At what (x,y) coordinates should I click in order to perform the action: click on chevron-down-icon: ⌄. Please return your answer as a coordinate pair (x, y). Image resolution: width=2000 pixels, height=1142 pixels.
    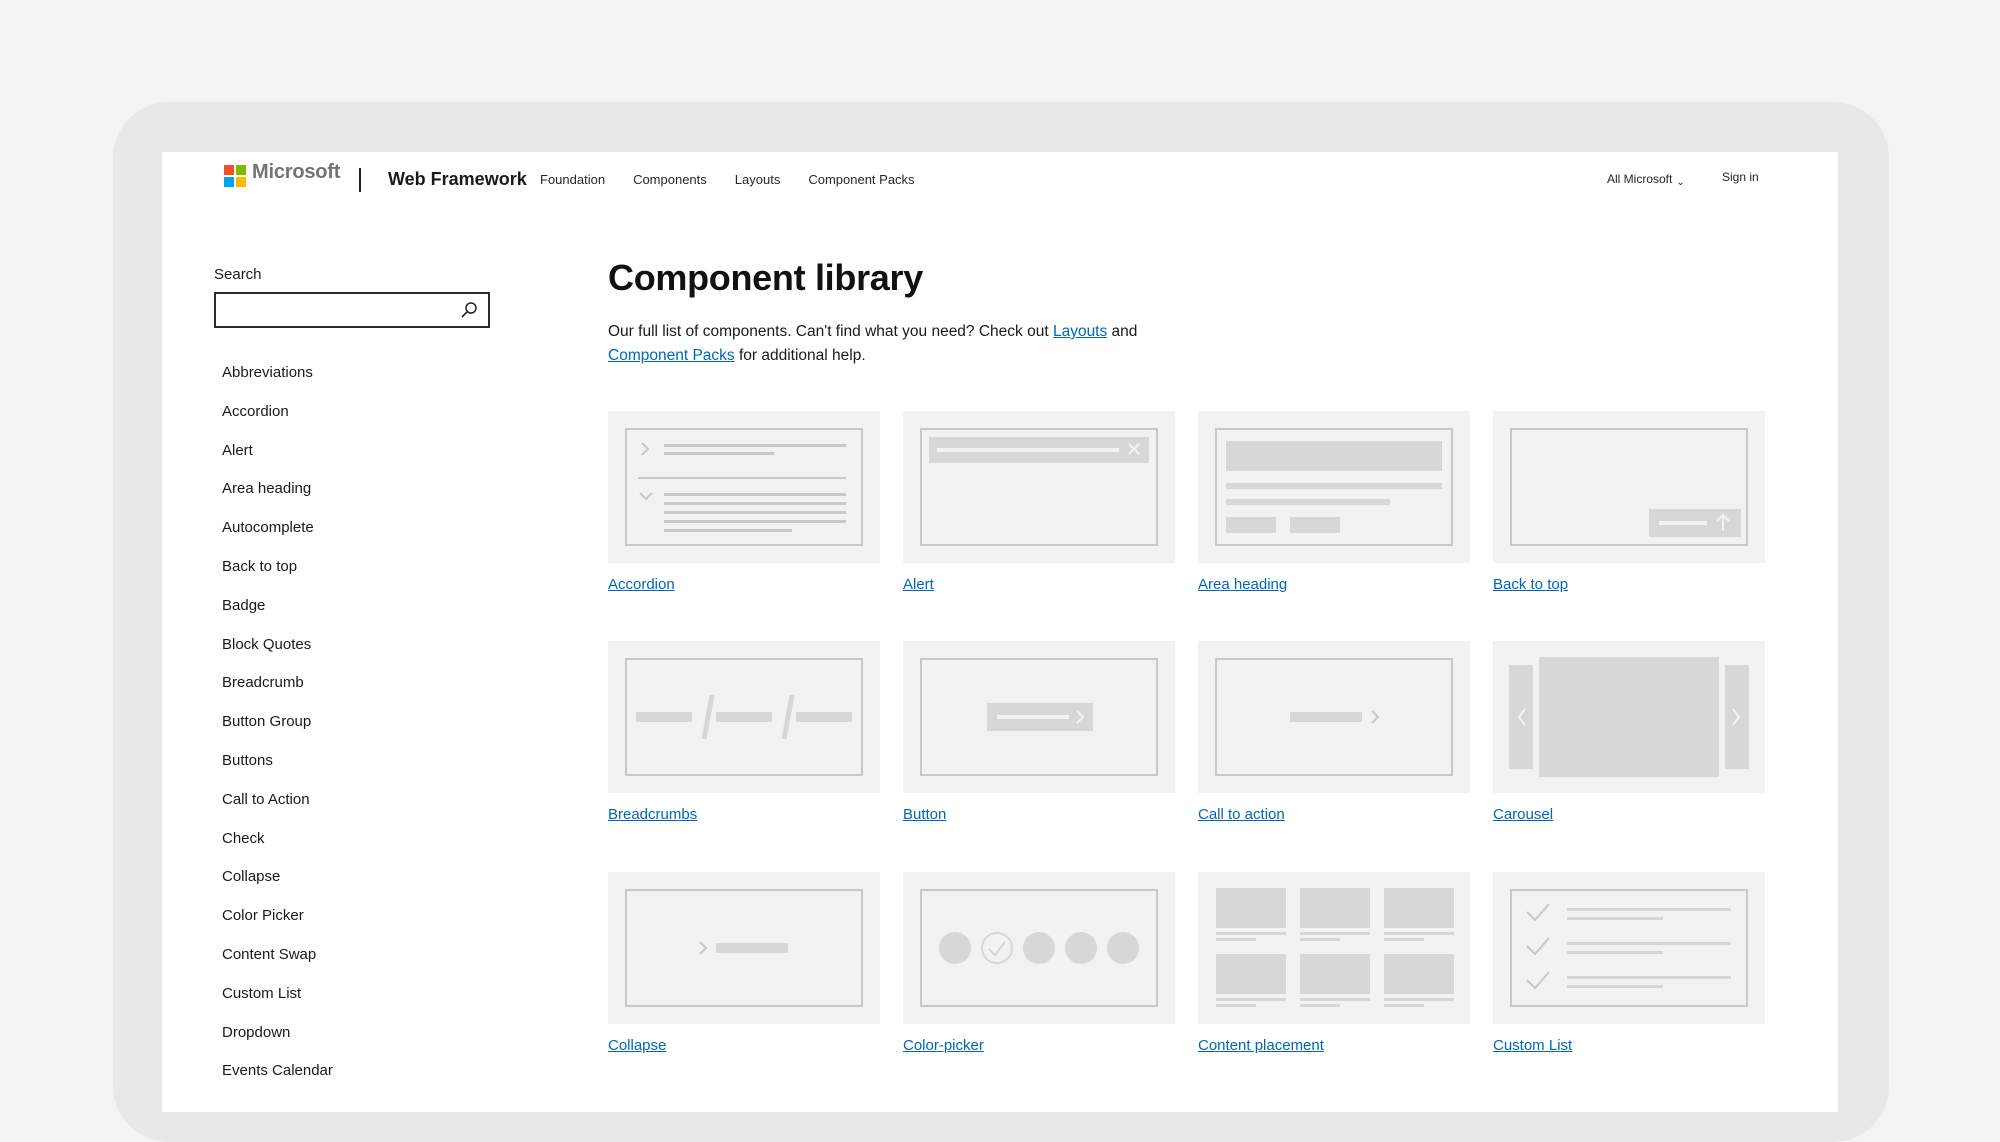
    Looking at the image, I should click on (1680, 182).